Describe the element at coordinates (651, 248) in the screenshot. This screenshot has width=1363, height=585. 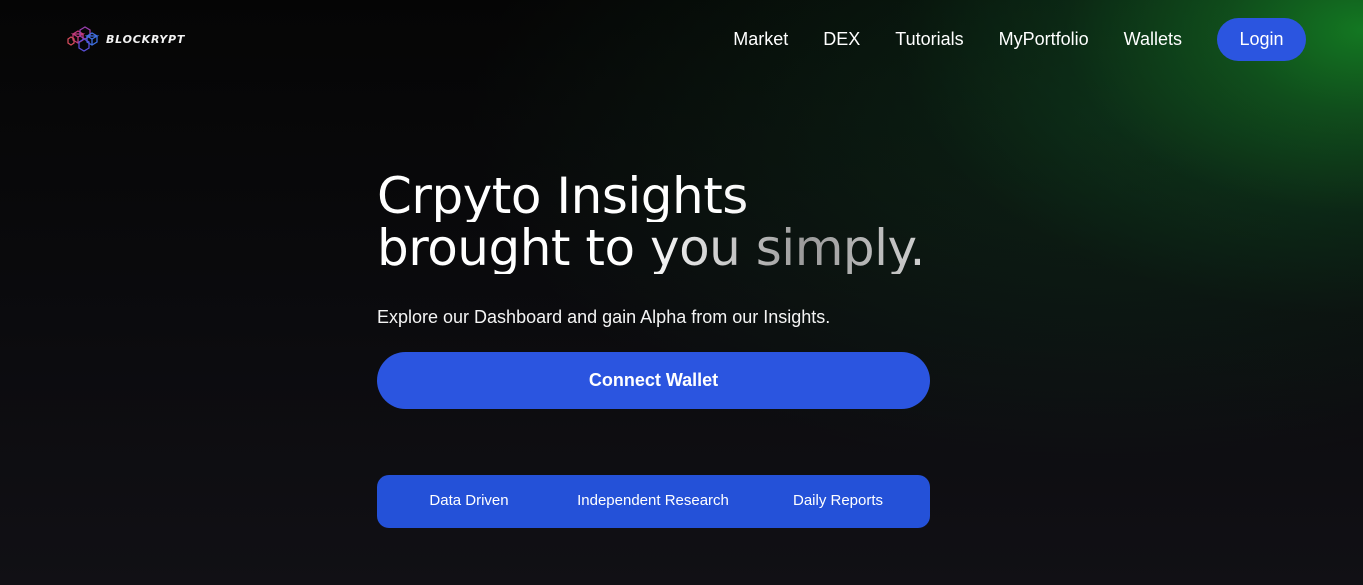
I see `hero-title-line-2: brought to you simply.` at that location.